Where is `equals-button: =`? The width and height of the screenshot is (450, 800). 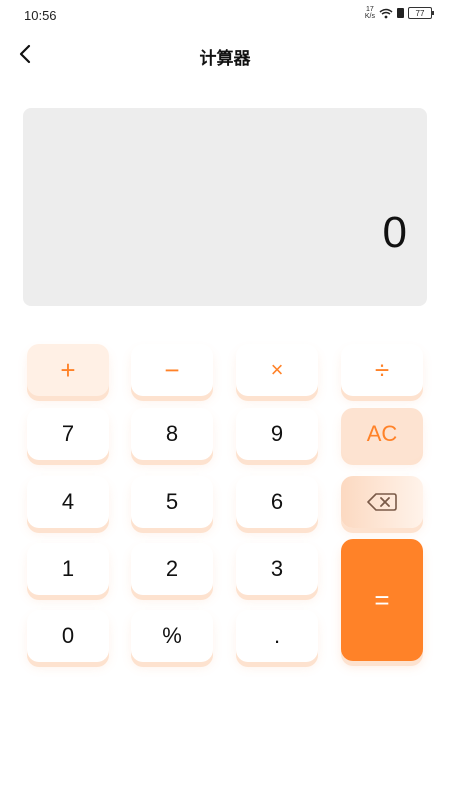 equals-button: = is located at coordinates (382, 600).